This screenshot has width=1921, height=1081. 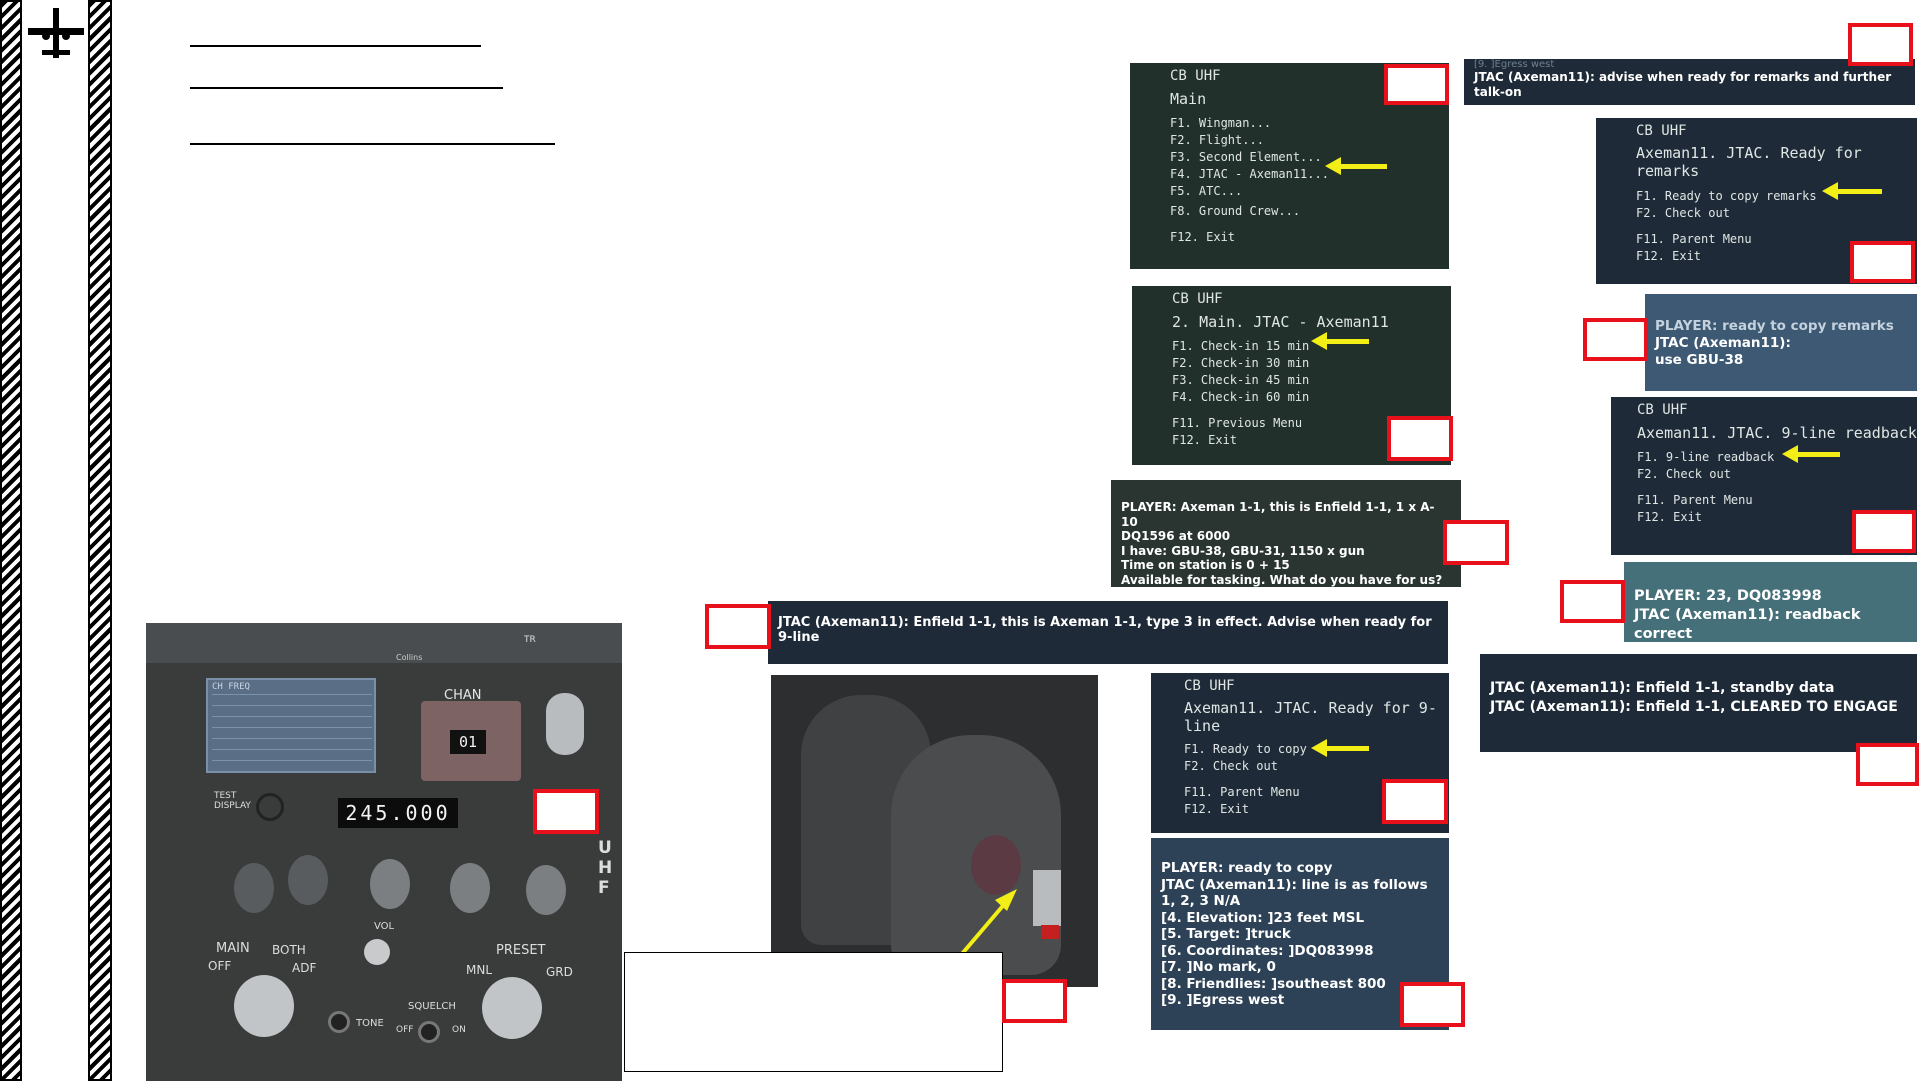 What do you see at coordinates (1311, 397) in the screenshot?
I see `menu-item-checkin-60: F4. Check-in 60 min` at bounding box center [1311, 397].